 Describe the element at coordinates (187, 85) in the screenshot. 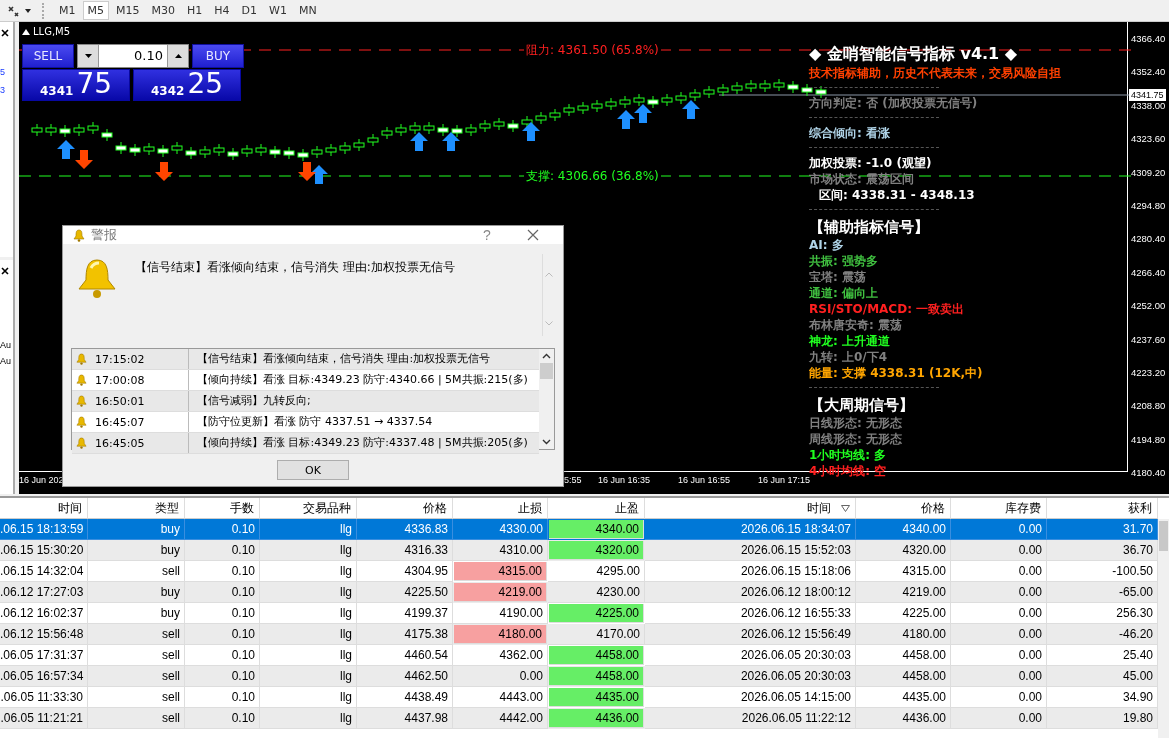

I see `buy-price-button: 4342 25` at that location.